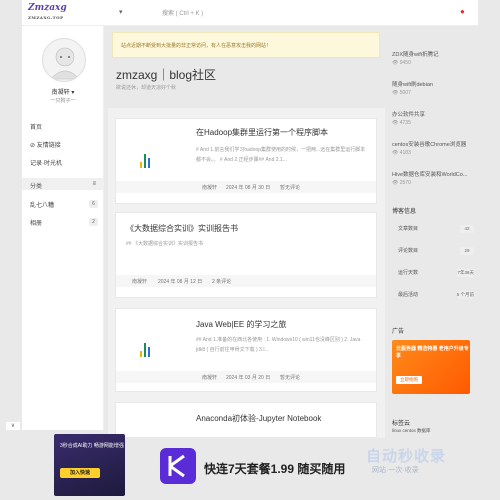  I want to click on post-date: 2024 年 08 月 30 日, so click(248, 188).